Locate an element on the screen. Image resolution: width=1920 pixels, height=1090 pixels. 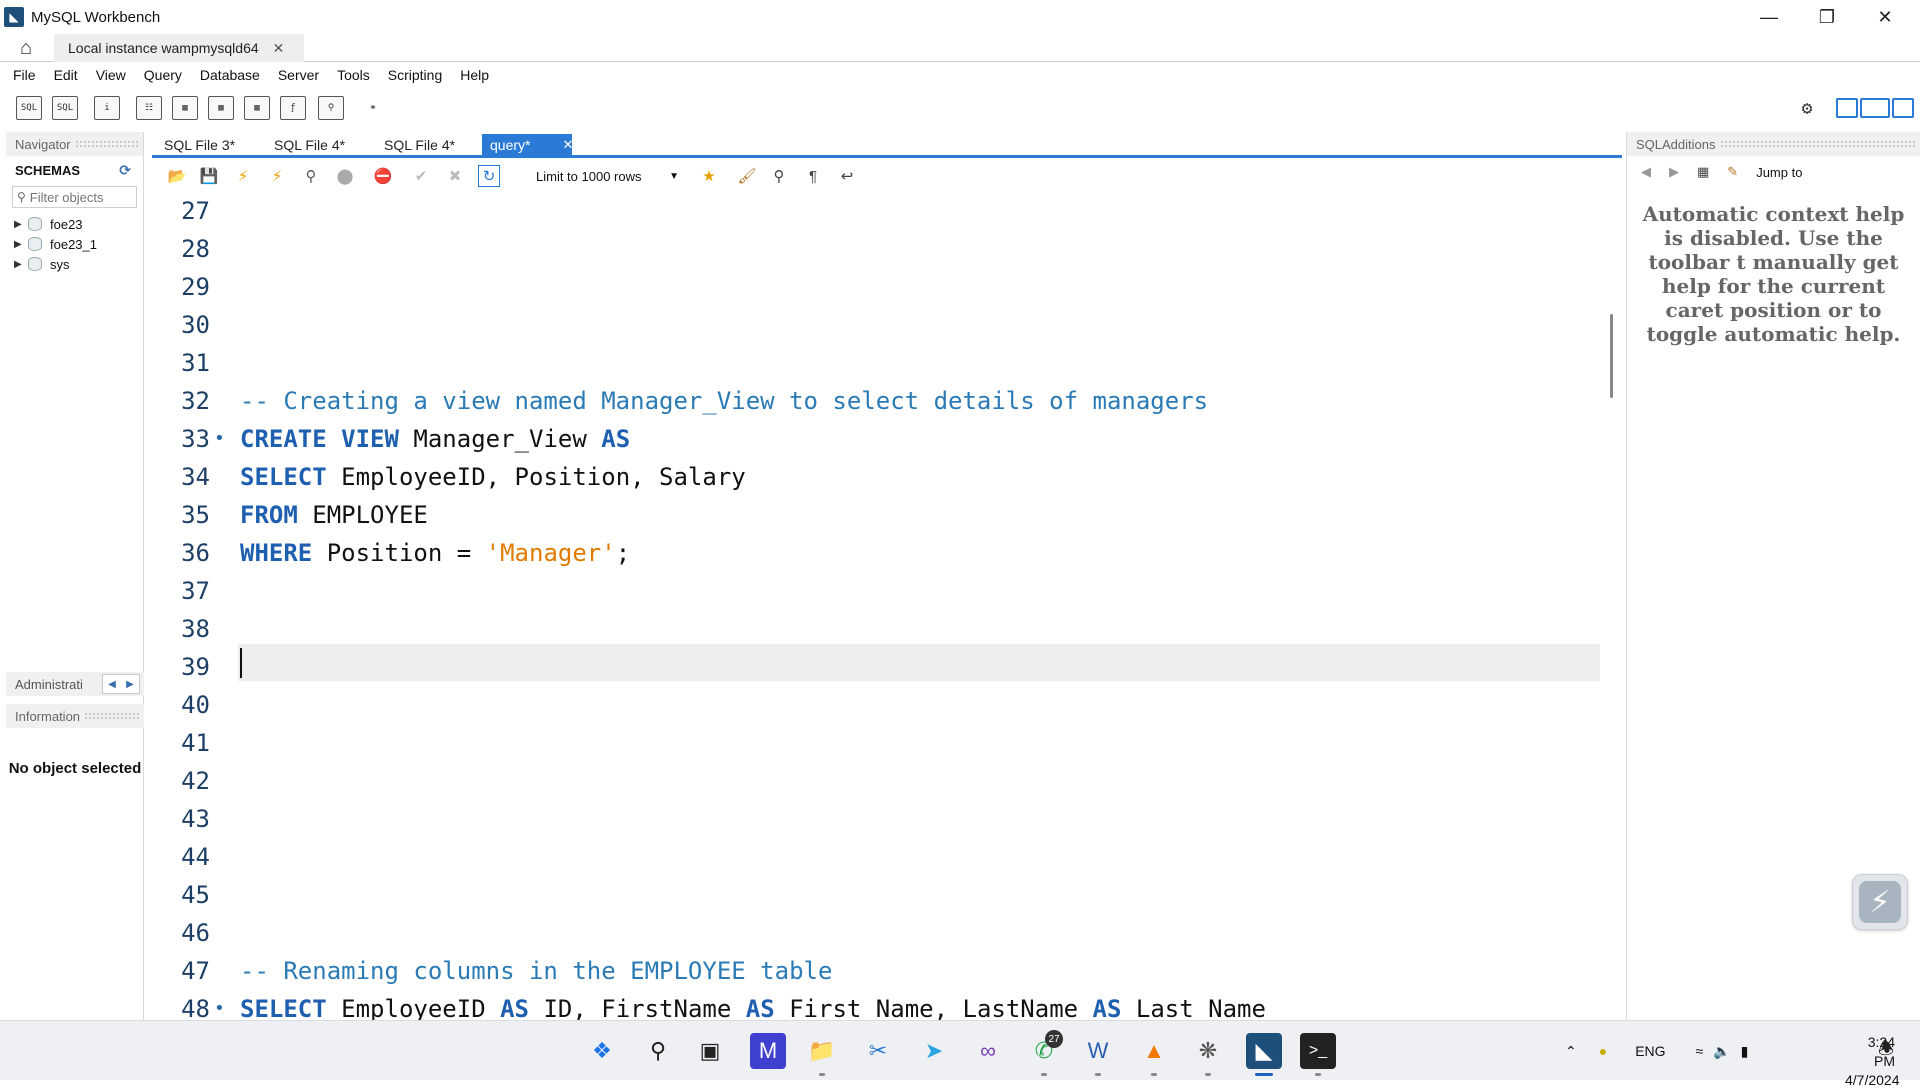
search-table-data-icon: ⚲ is located at coordinates (331, 108).